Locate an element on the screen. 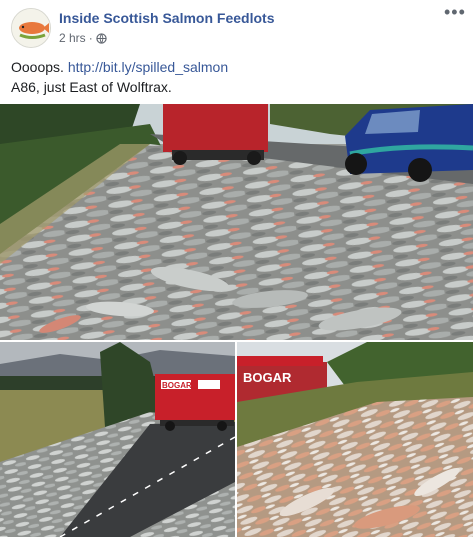 The height and width of the screenshot is (537, 473). page-name-link: Inside Scottish Salmon Feedlots is located at coordinates (166, 18).